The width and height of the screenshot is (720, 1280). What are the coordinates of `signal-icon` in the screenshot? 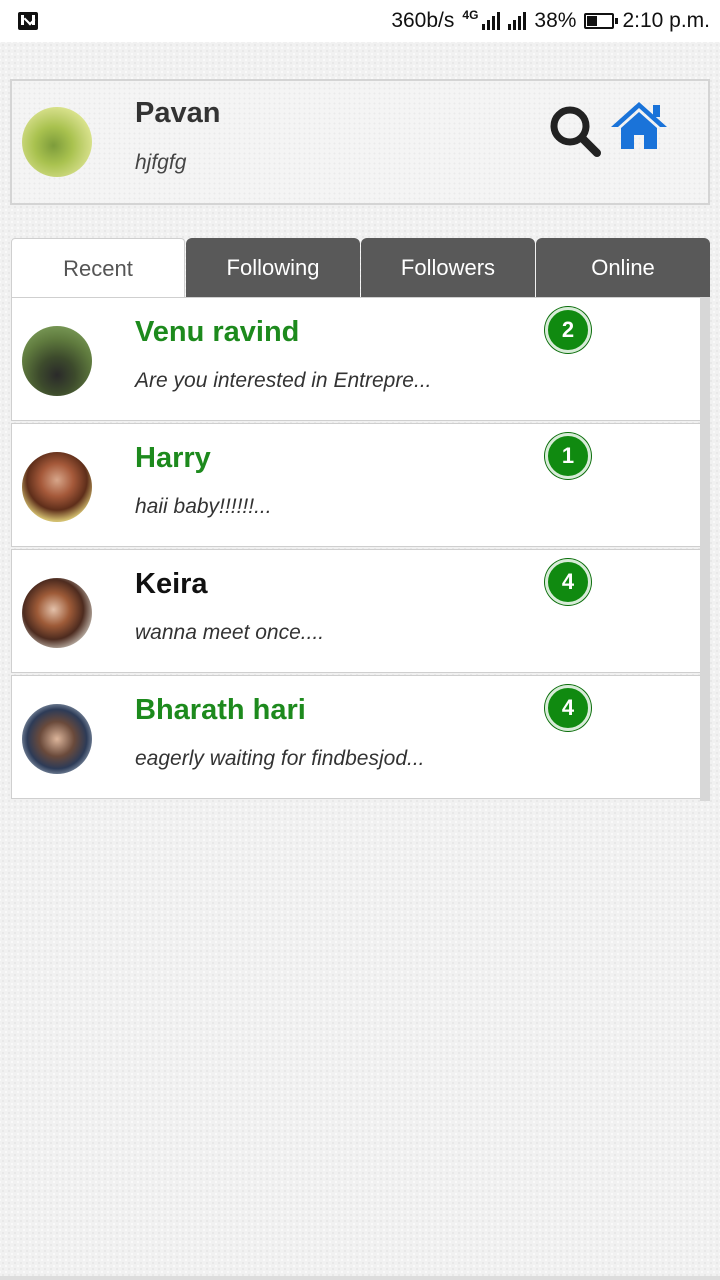 It's located at (517, 21).